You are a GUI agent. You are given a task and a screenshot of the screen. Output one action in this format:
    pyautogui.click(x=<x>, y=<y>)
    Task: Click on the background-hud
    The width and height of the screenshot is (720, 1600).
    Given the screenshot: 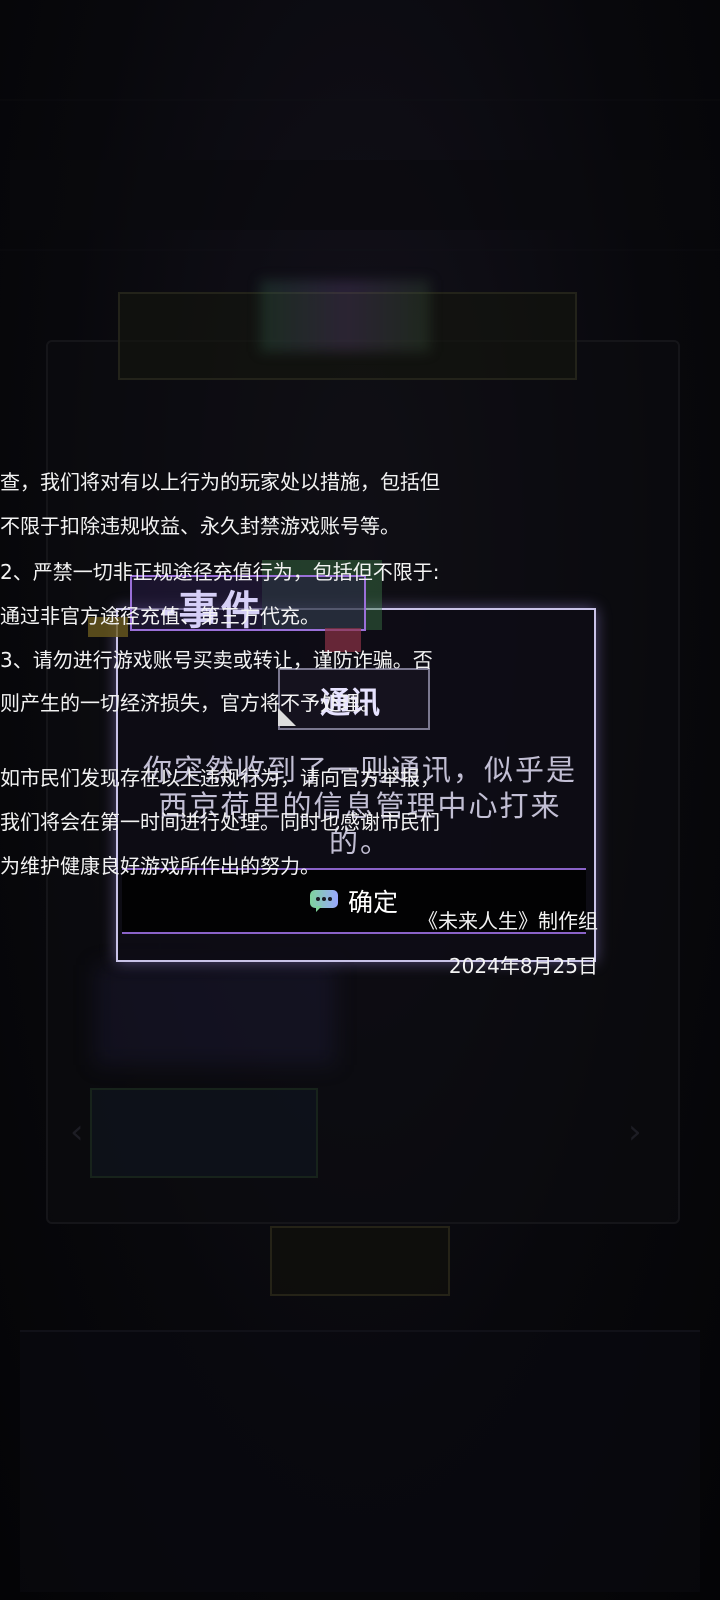 What is the action you would take?
    pyautogui.click(x=360, y=195)
    